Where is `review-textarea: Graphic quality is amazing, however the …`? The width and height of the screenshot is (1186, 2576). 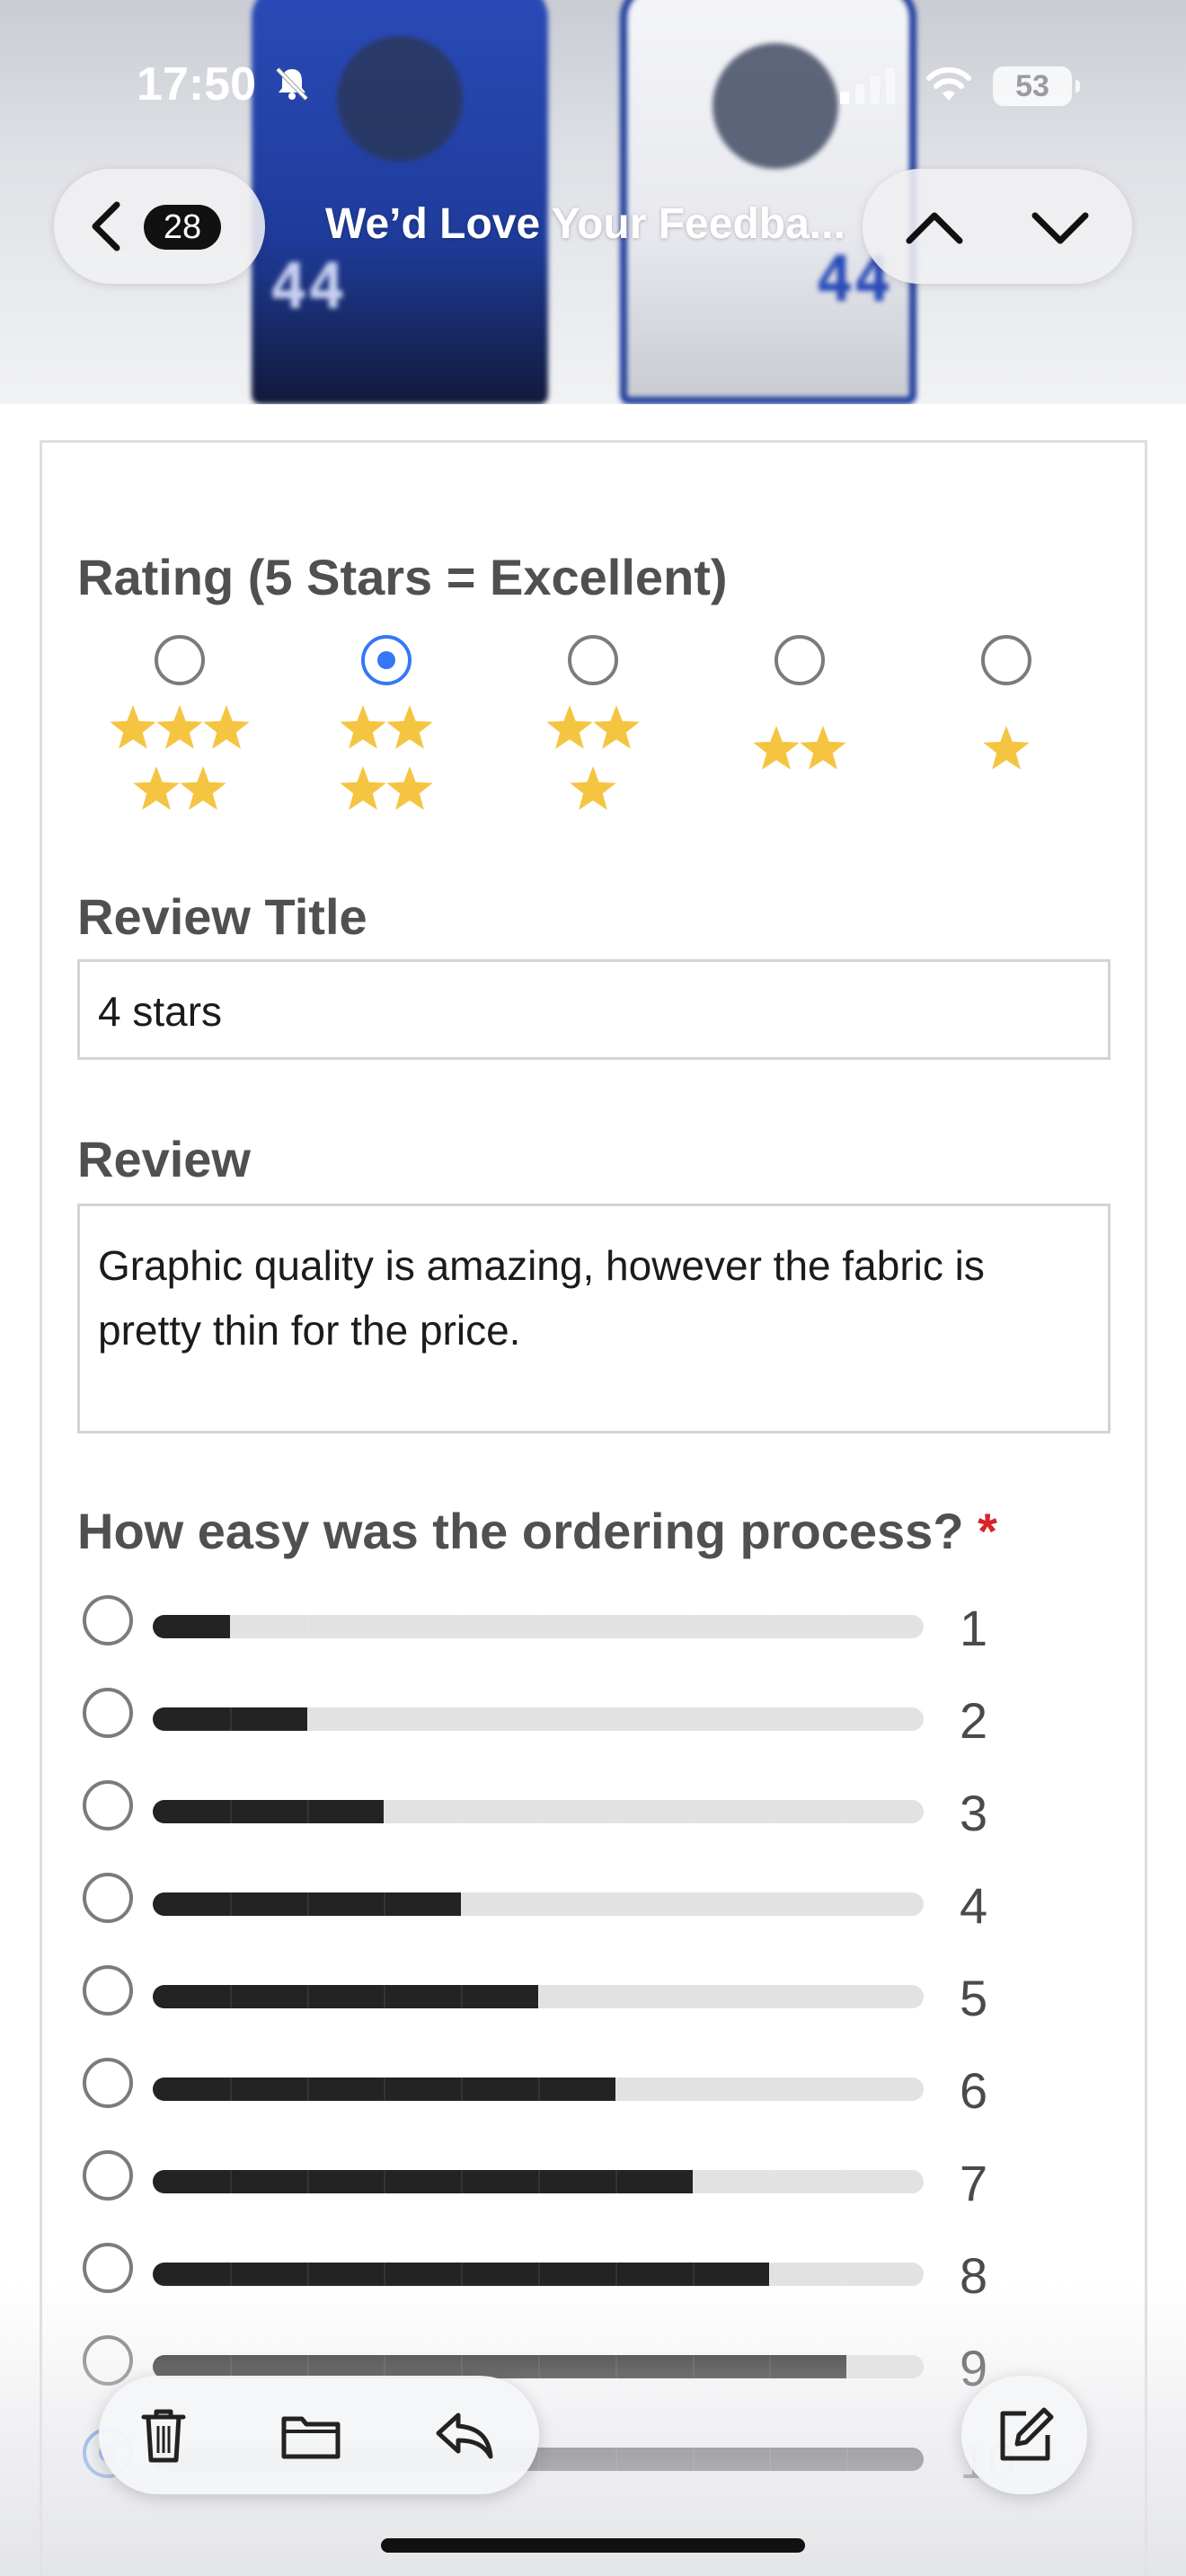
review-textarea: Graphic quality is amazing, however the … is located at coordinates (594, 1319).